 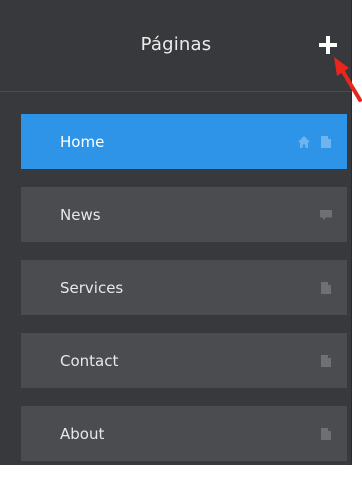 I want to click on home-icon, so click(x=304, y=142).